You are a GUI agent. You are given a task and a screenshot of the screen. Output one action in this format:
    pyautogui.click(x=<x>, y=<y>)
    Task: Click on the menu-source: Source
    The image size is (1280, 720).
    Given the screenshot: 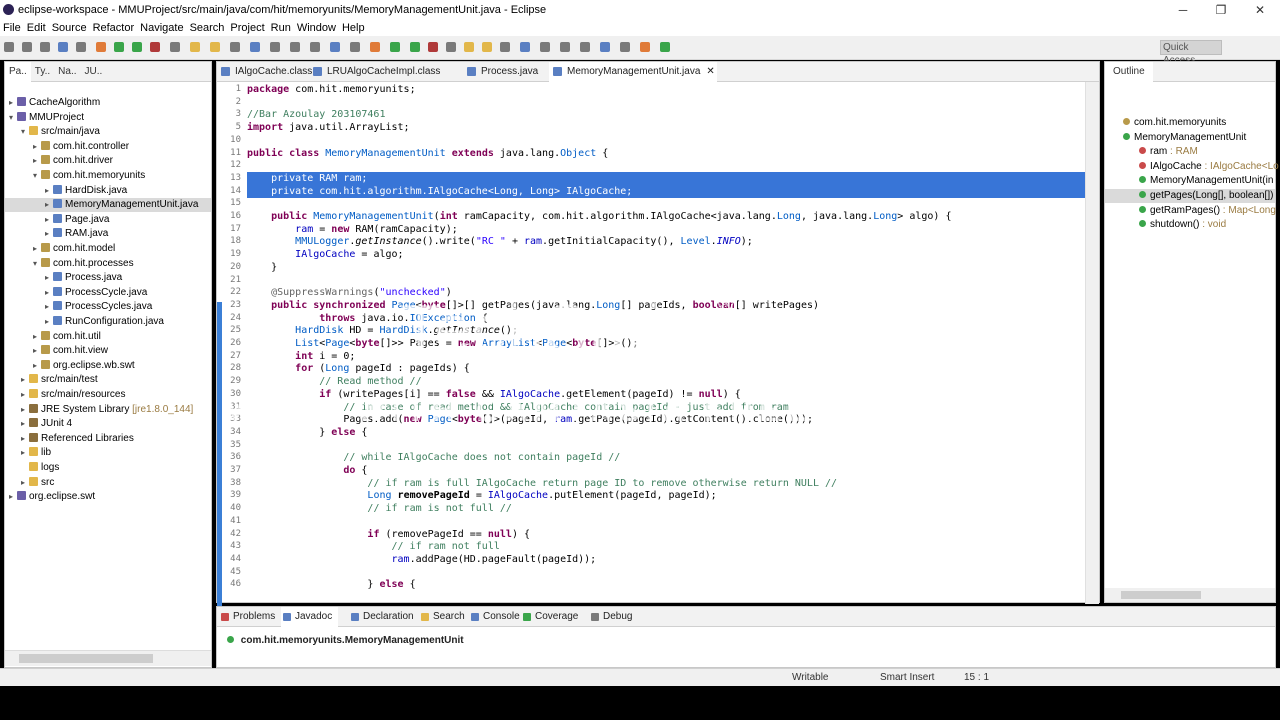 What is the action you would take?
    pyautogui.click(x=69, y=28)
    